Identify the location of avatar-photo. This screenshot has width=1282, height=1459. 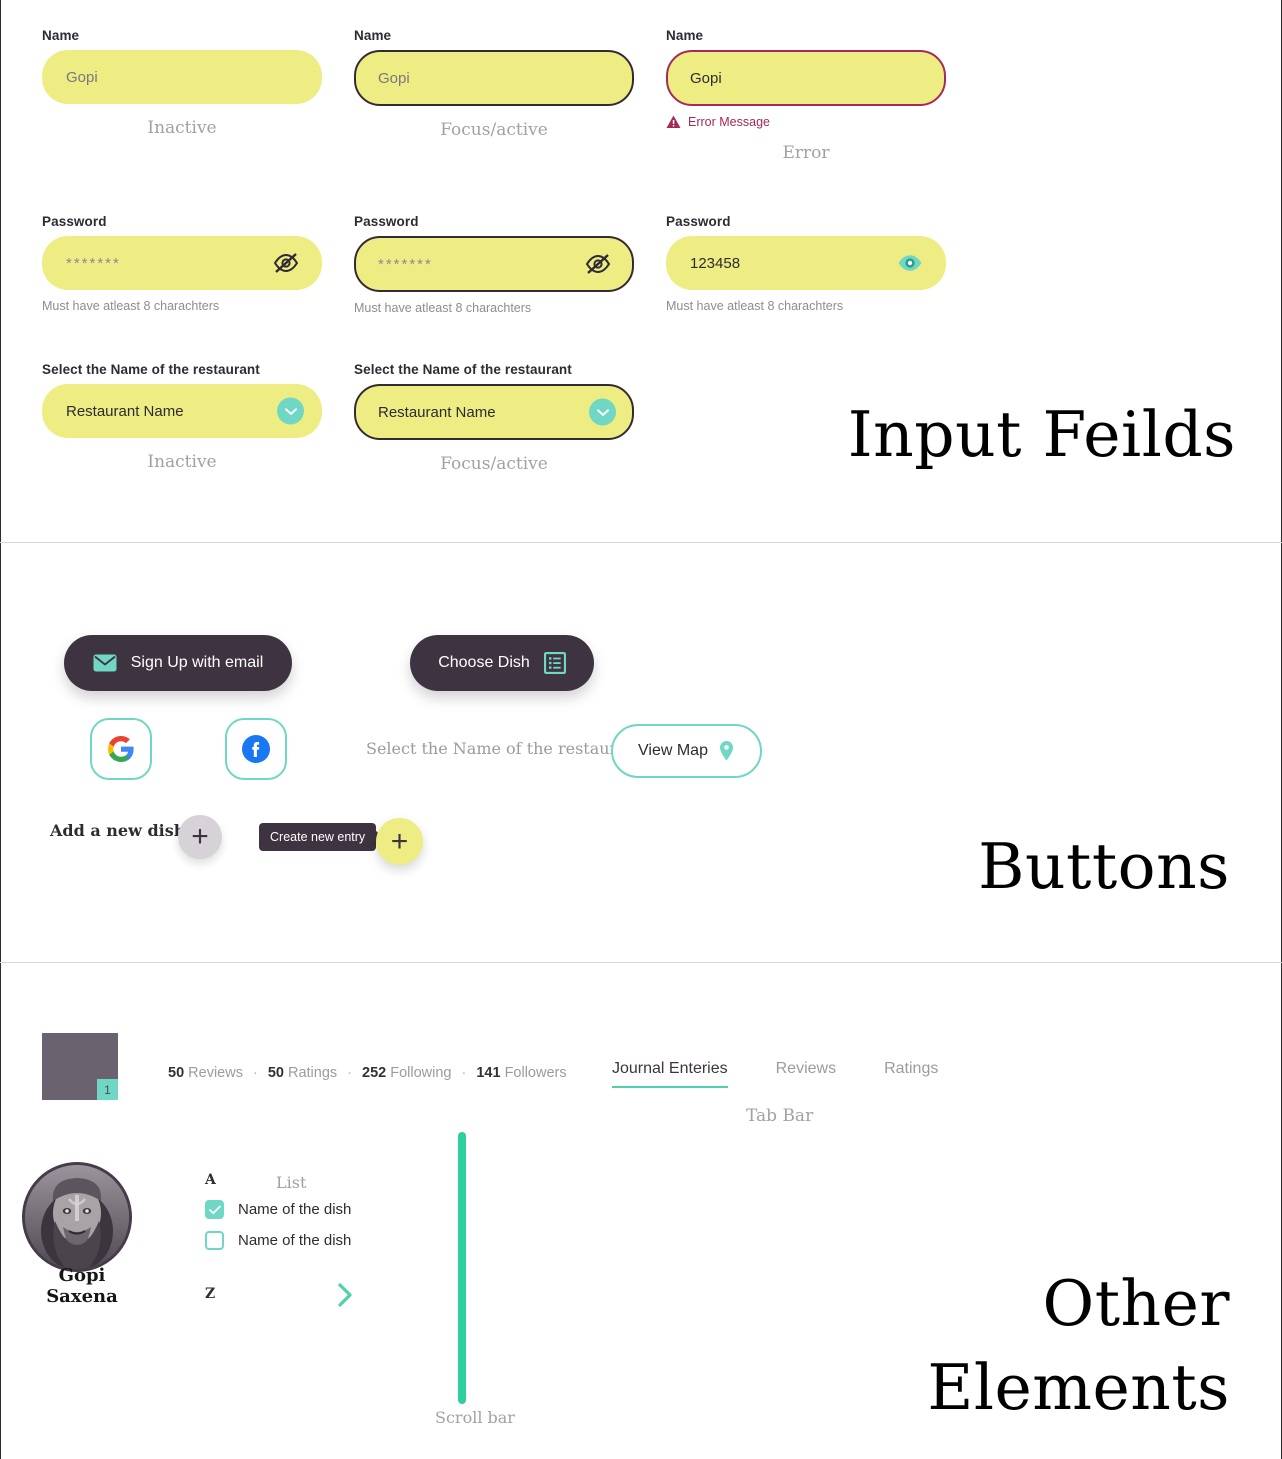
(77, 1217).